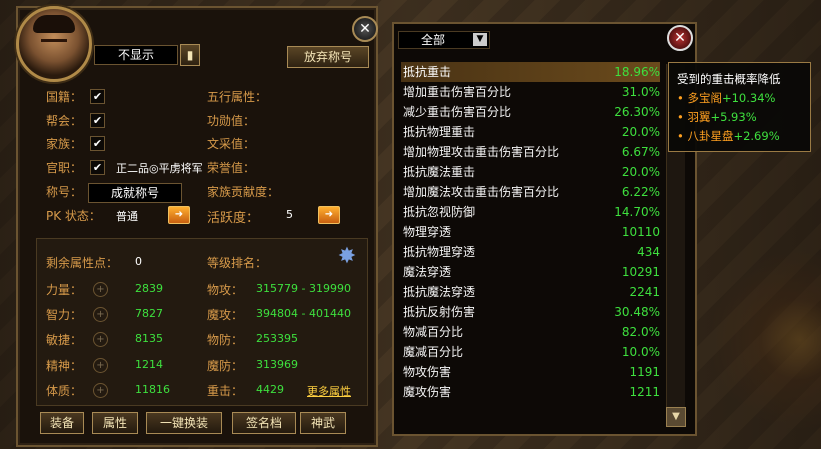 Image resolution: width=821 pixels, height=449 pixels. Describe the element at coordinates (233, 218) in the screenshot. I see `activity-label: 活跃度：` at that location.